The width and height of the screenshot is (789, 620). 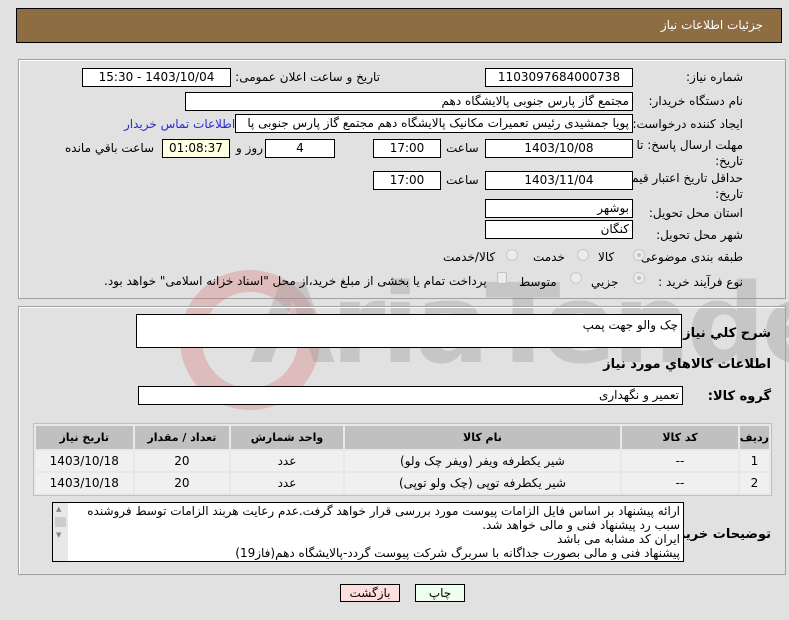 I want to click on description-textarea: چک والو جهت پمپ, so click(x=409, y=331).